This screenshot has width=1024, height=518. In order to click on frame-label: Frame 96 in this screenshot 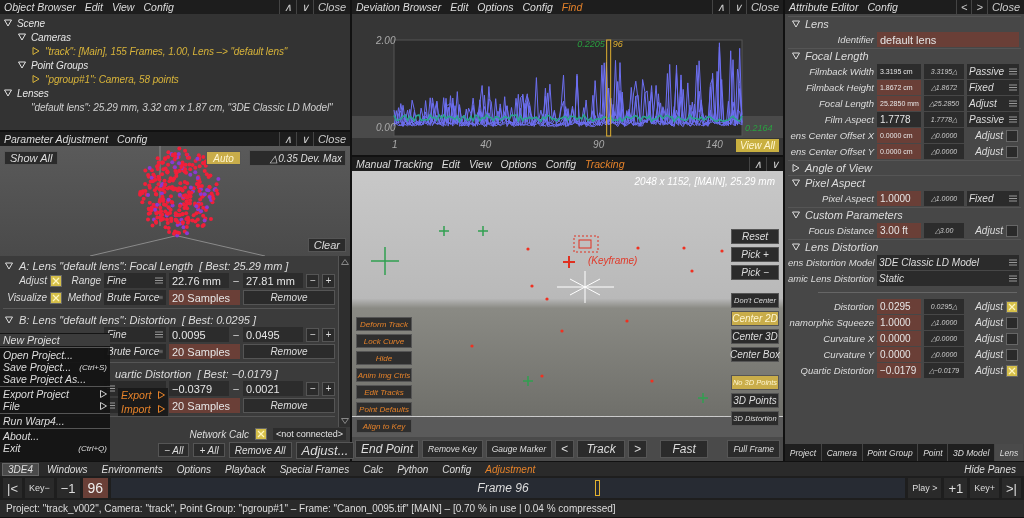, I will do `click(503, 488)`.